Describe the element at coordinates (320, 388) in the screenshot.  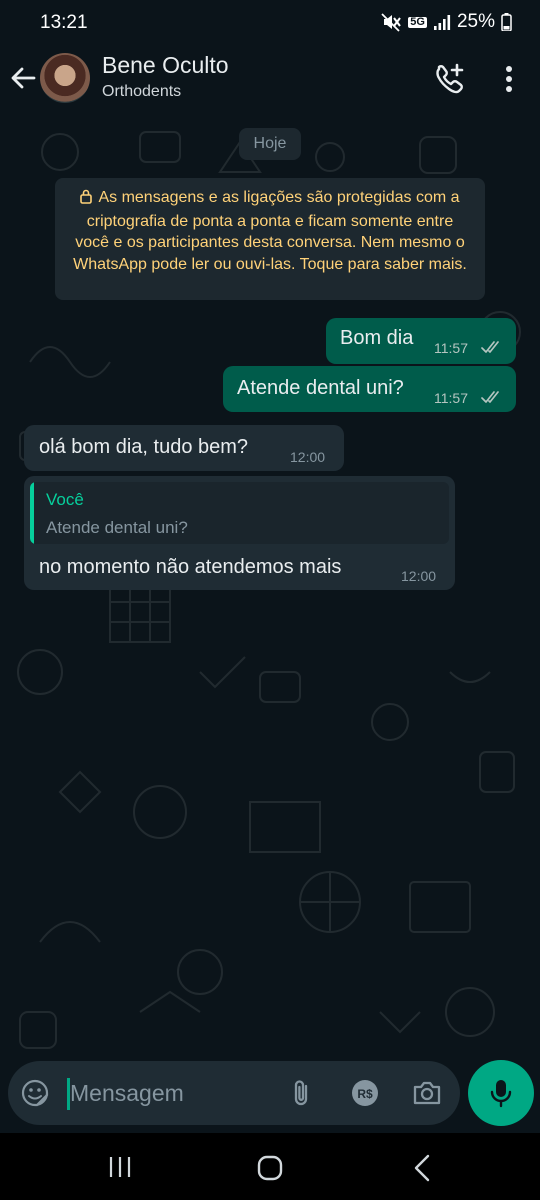
I see `message-text: Atende dental uni?` at that location.